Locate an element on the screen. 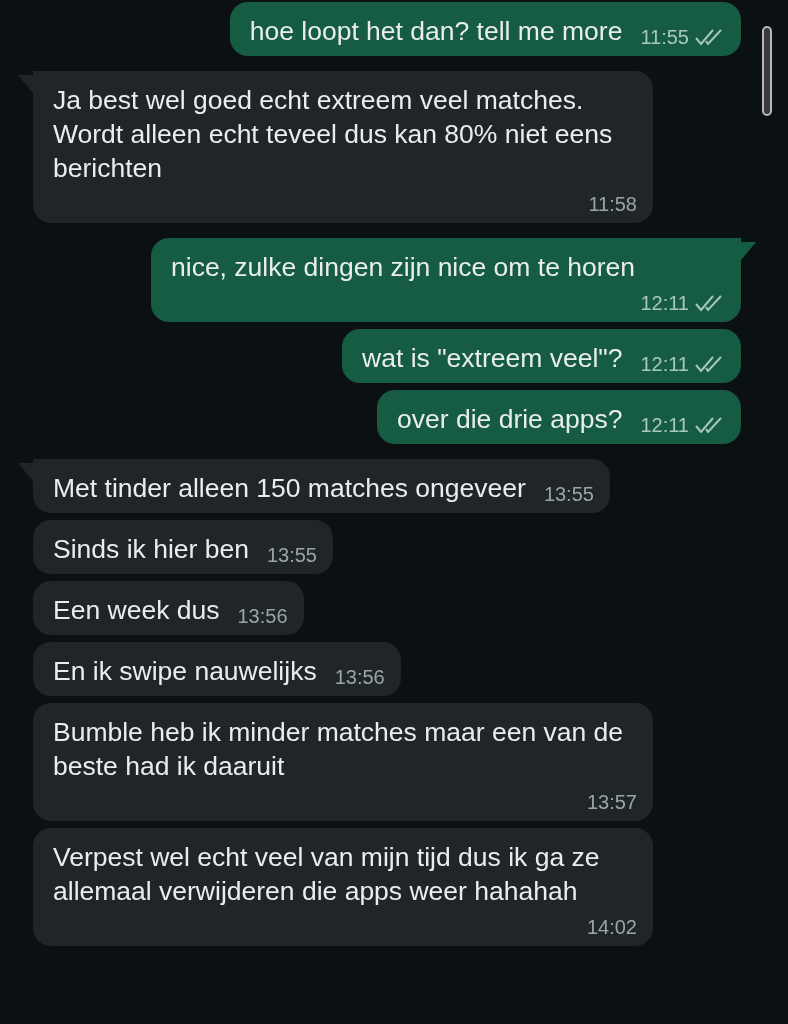 This screenshot has height=1024, width=788. message-text: Een week dus is located at coordinates (136, 610).